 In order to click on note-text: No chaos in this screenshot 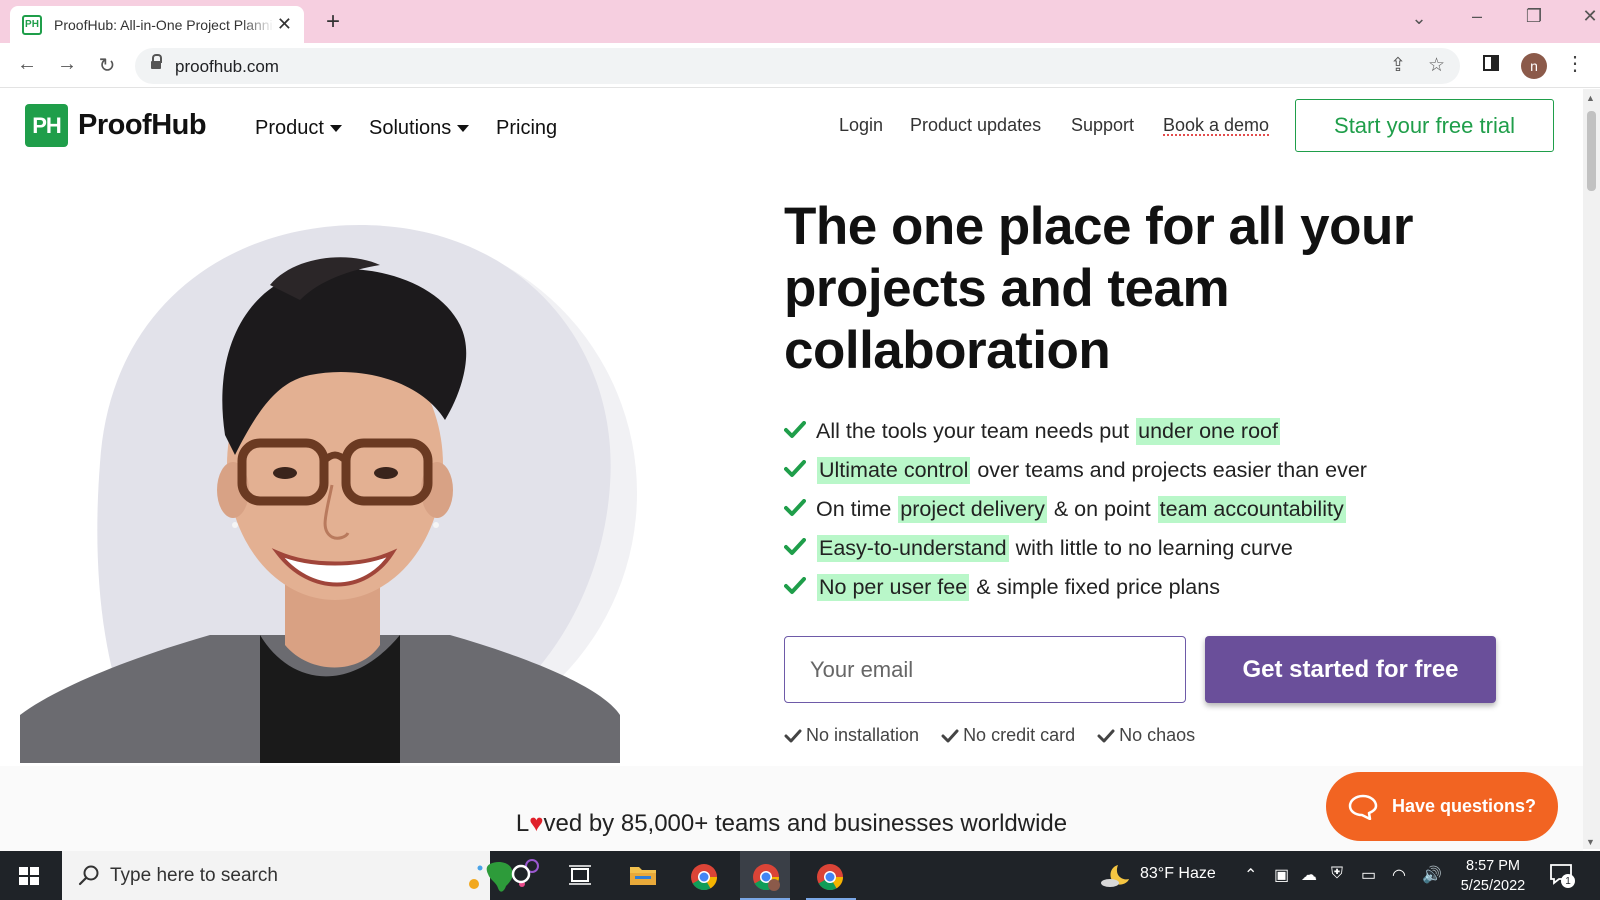, I will do `click(1157, 735)`.